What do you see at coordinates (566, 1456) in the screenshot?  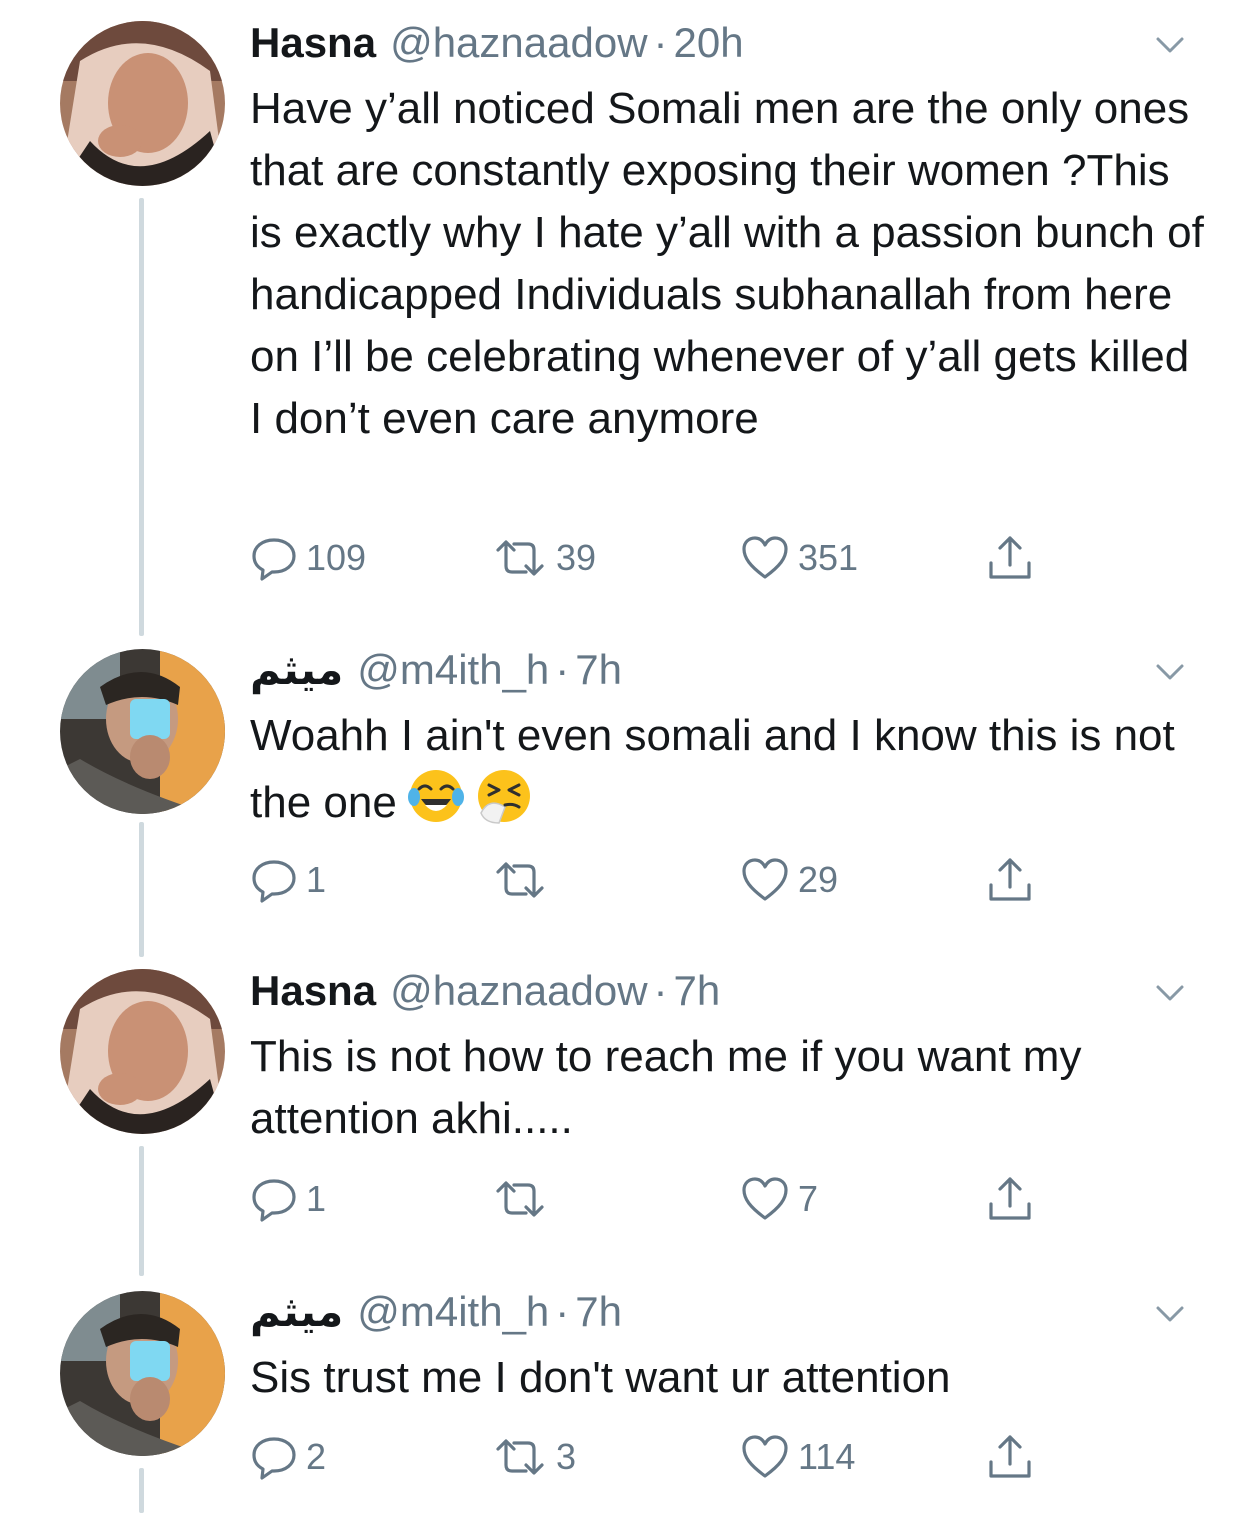 I see `retweet-count: 3` at bounding box center [566, 1456].